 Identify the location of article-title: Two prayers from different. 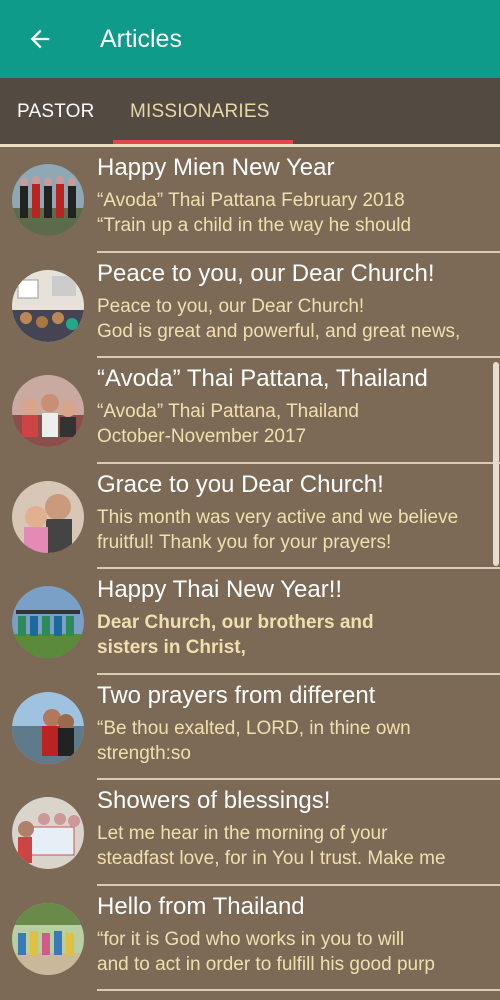
(236, 695).